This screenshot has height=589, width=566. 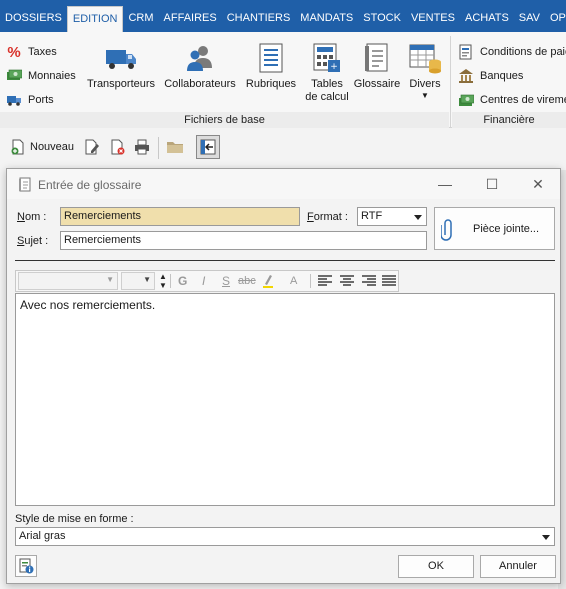 I want to click on nouveau-label: Nouveau, so click(x=52, y=147).